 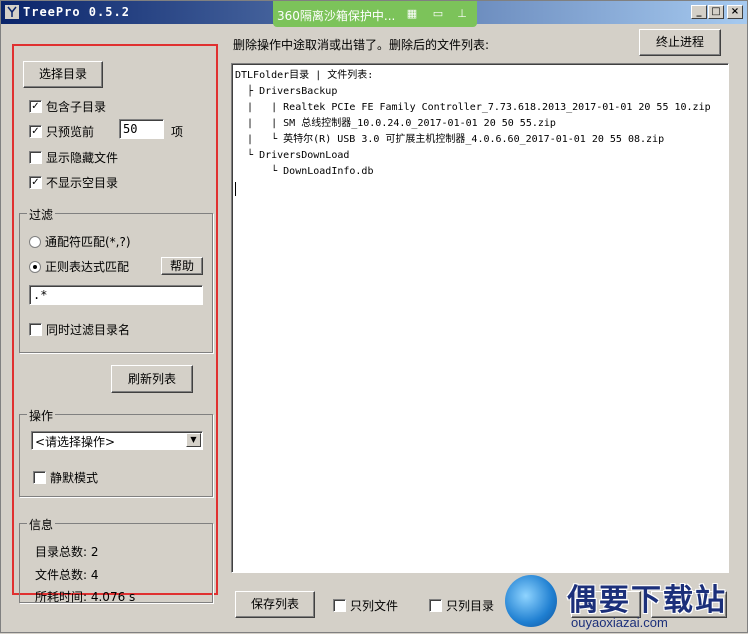 What do you see at coordinates (63, 74) in the screenshot?
I see `select-directory-button: 选择目录` at bounding box center [63, 74].